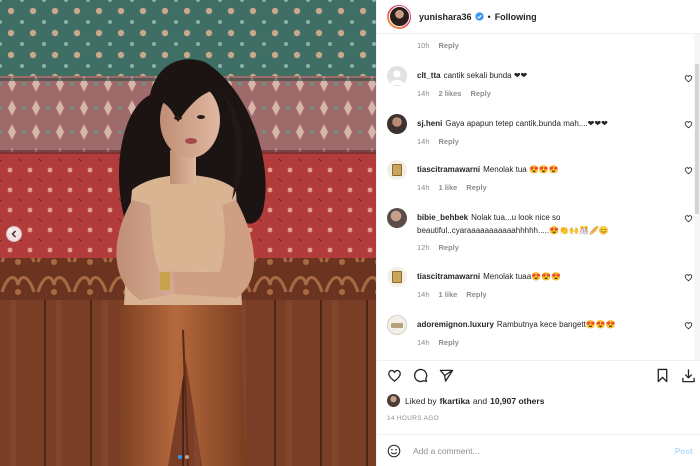  I want to click on comment-body: Menolak tua 😍😍😍, so click(521, 169).